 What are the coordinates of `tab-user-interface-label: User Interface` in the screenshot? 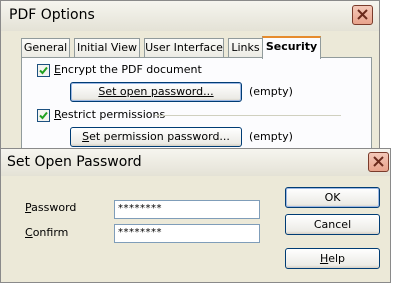 It's located at (184, 47).